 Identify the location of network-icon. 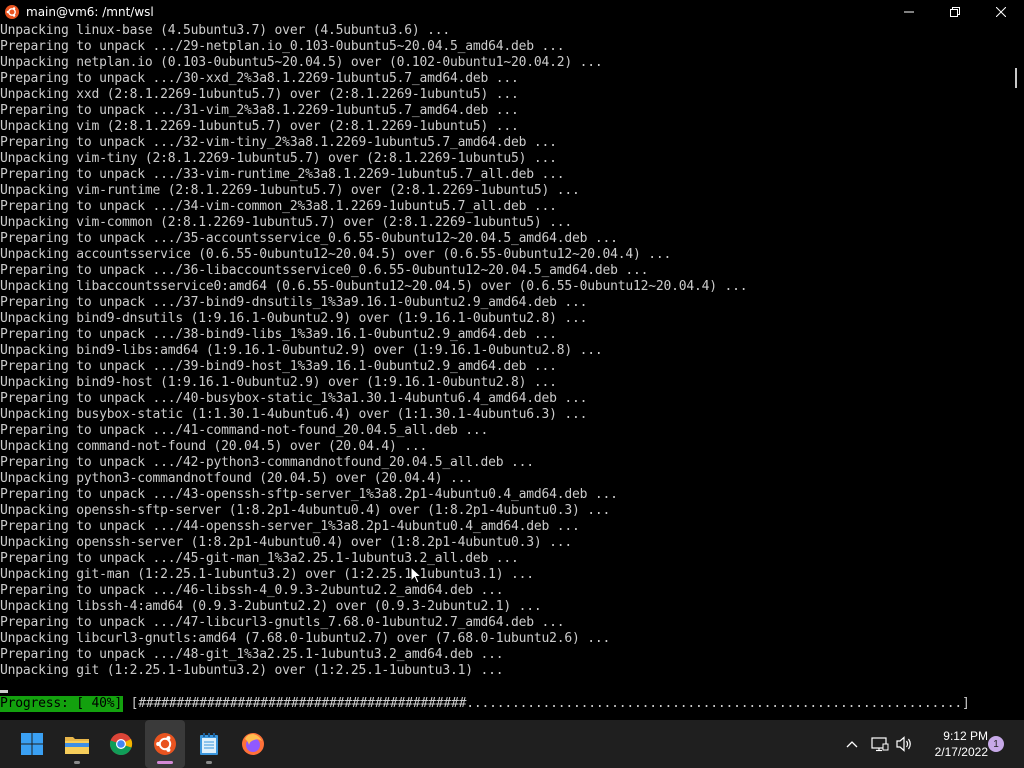
(880, 744).